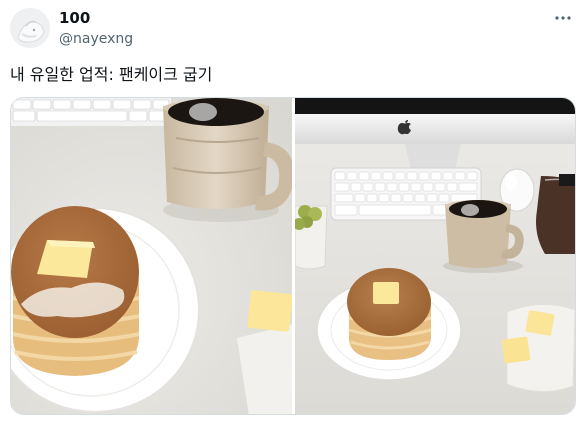 Image resolution: width=582 pixels, height=422 pixels. I want to click on user-handle: @nayexng, so click(96, 39).